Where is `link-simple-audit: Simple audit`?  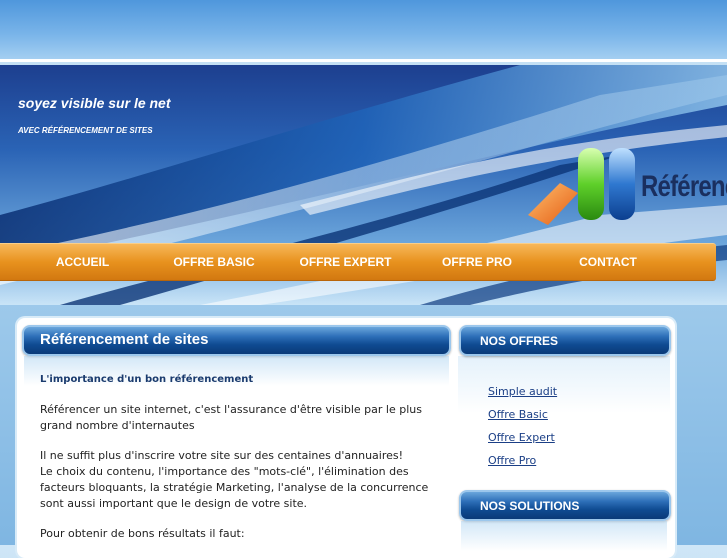
link-simple-audit: Simple audit is located at coordinates (522, 393).